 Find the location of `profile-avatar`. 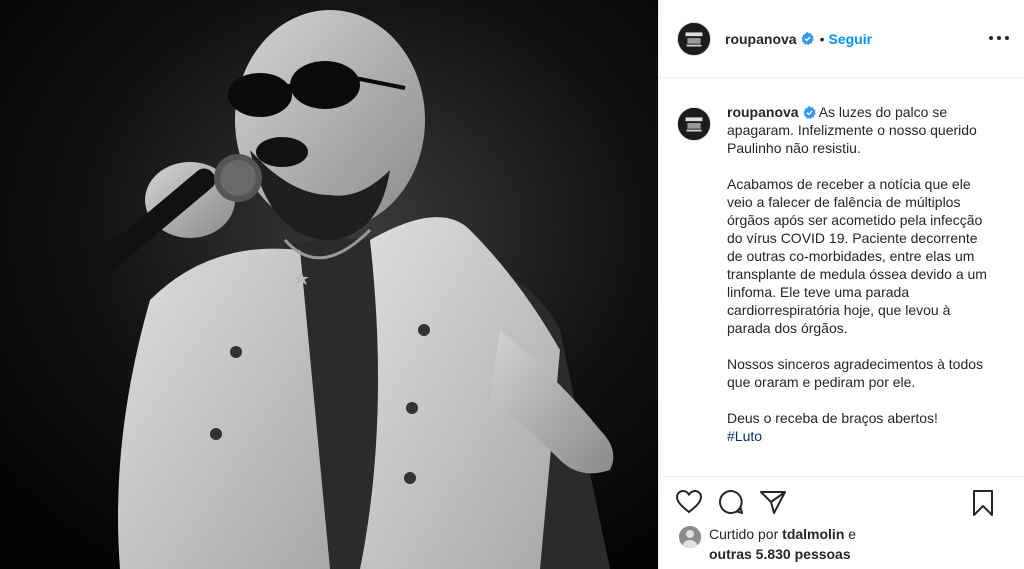

profile-avatar is located at coordinates (694, 38).